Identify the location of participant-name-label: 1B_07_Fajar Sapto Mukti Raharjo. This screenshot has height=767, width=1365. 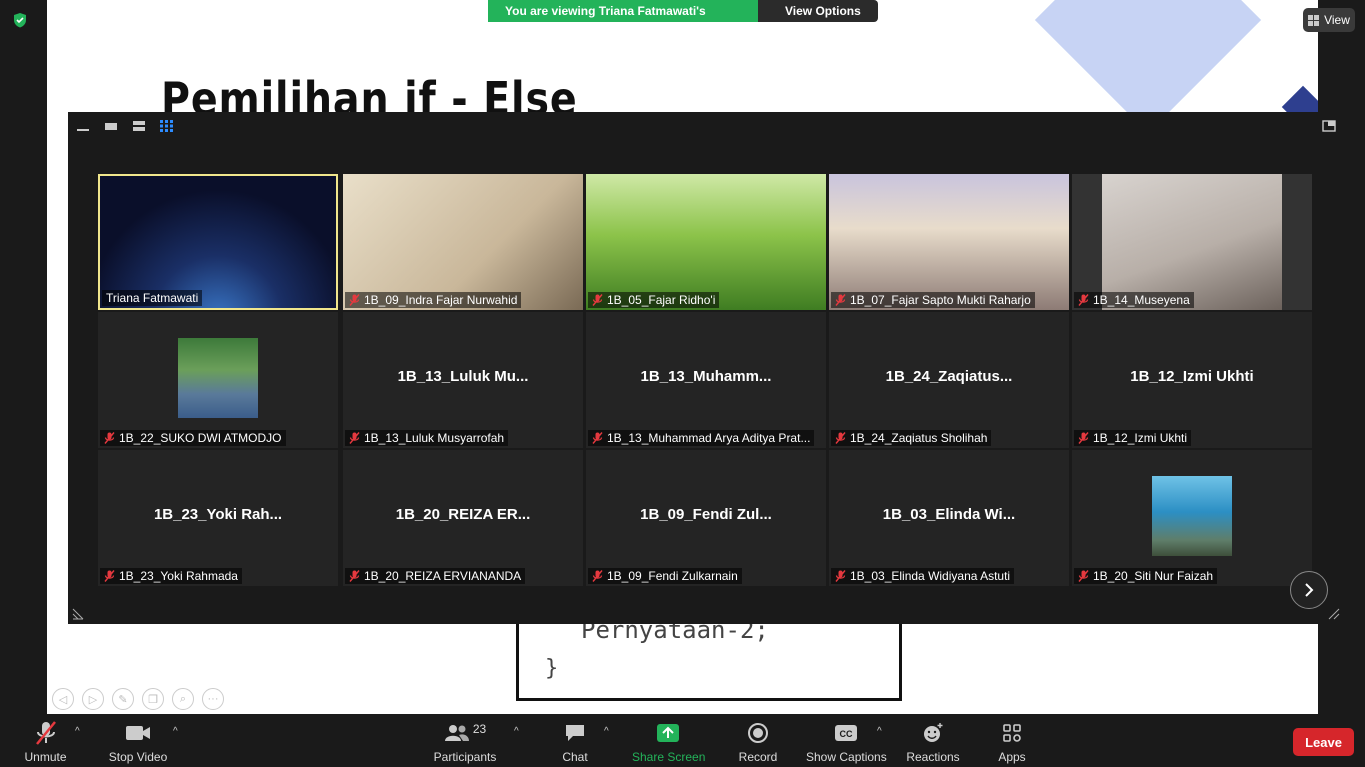
(933, 300).